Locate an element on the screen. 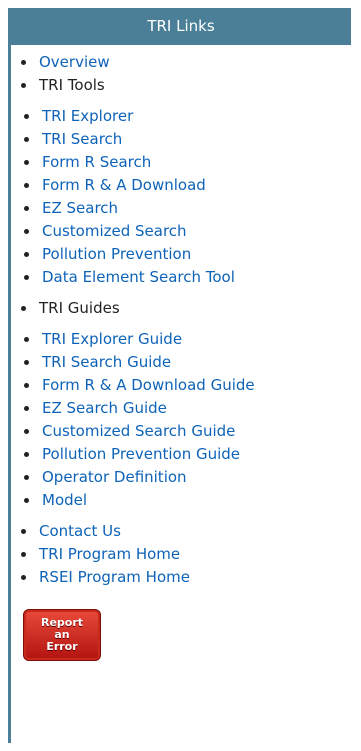 The width and height of the screenshot is (361, 751). link-form-r-a-download-guide: Form R & A Download Guide is located at coordinates (148, 385).